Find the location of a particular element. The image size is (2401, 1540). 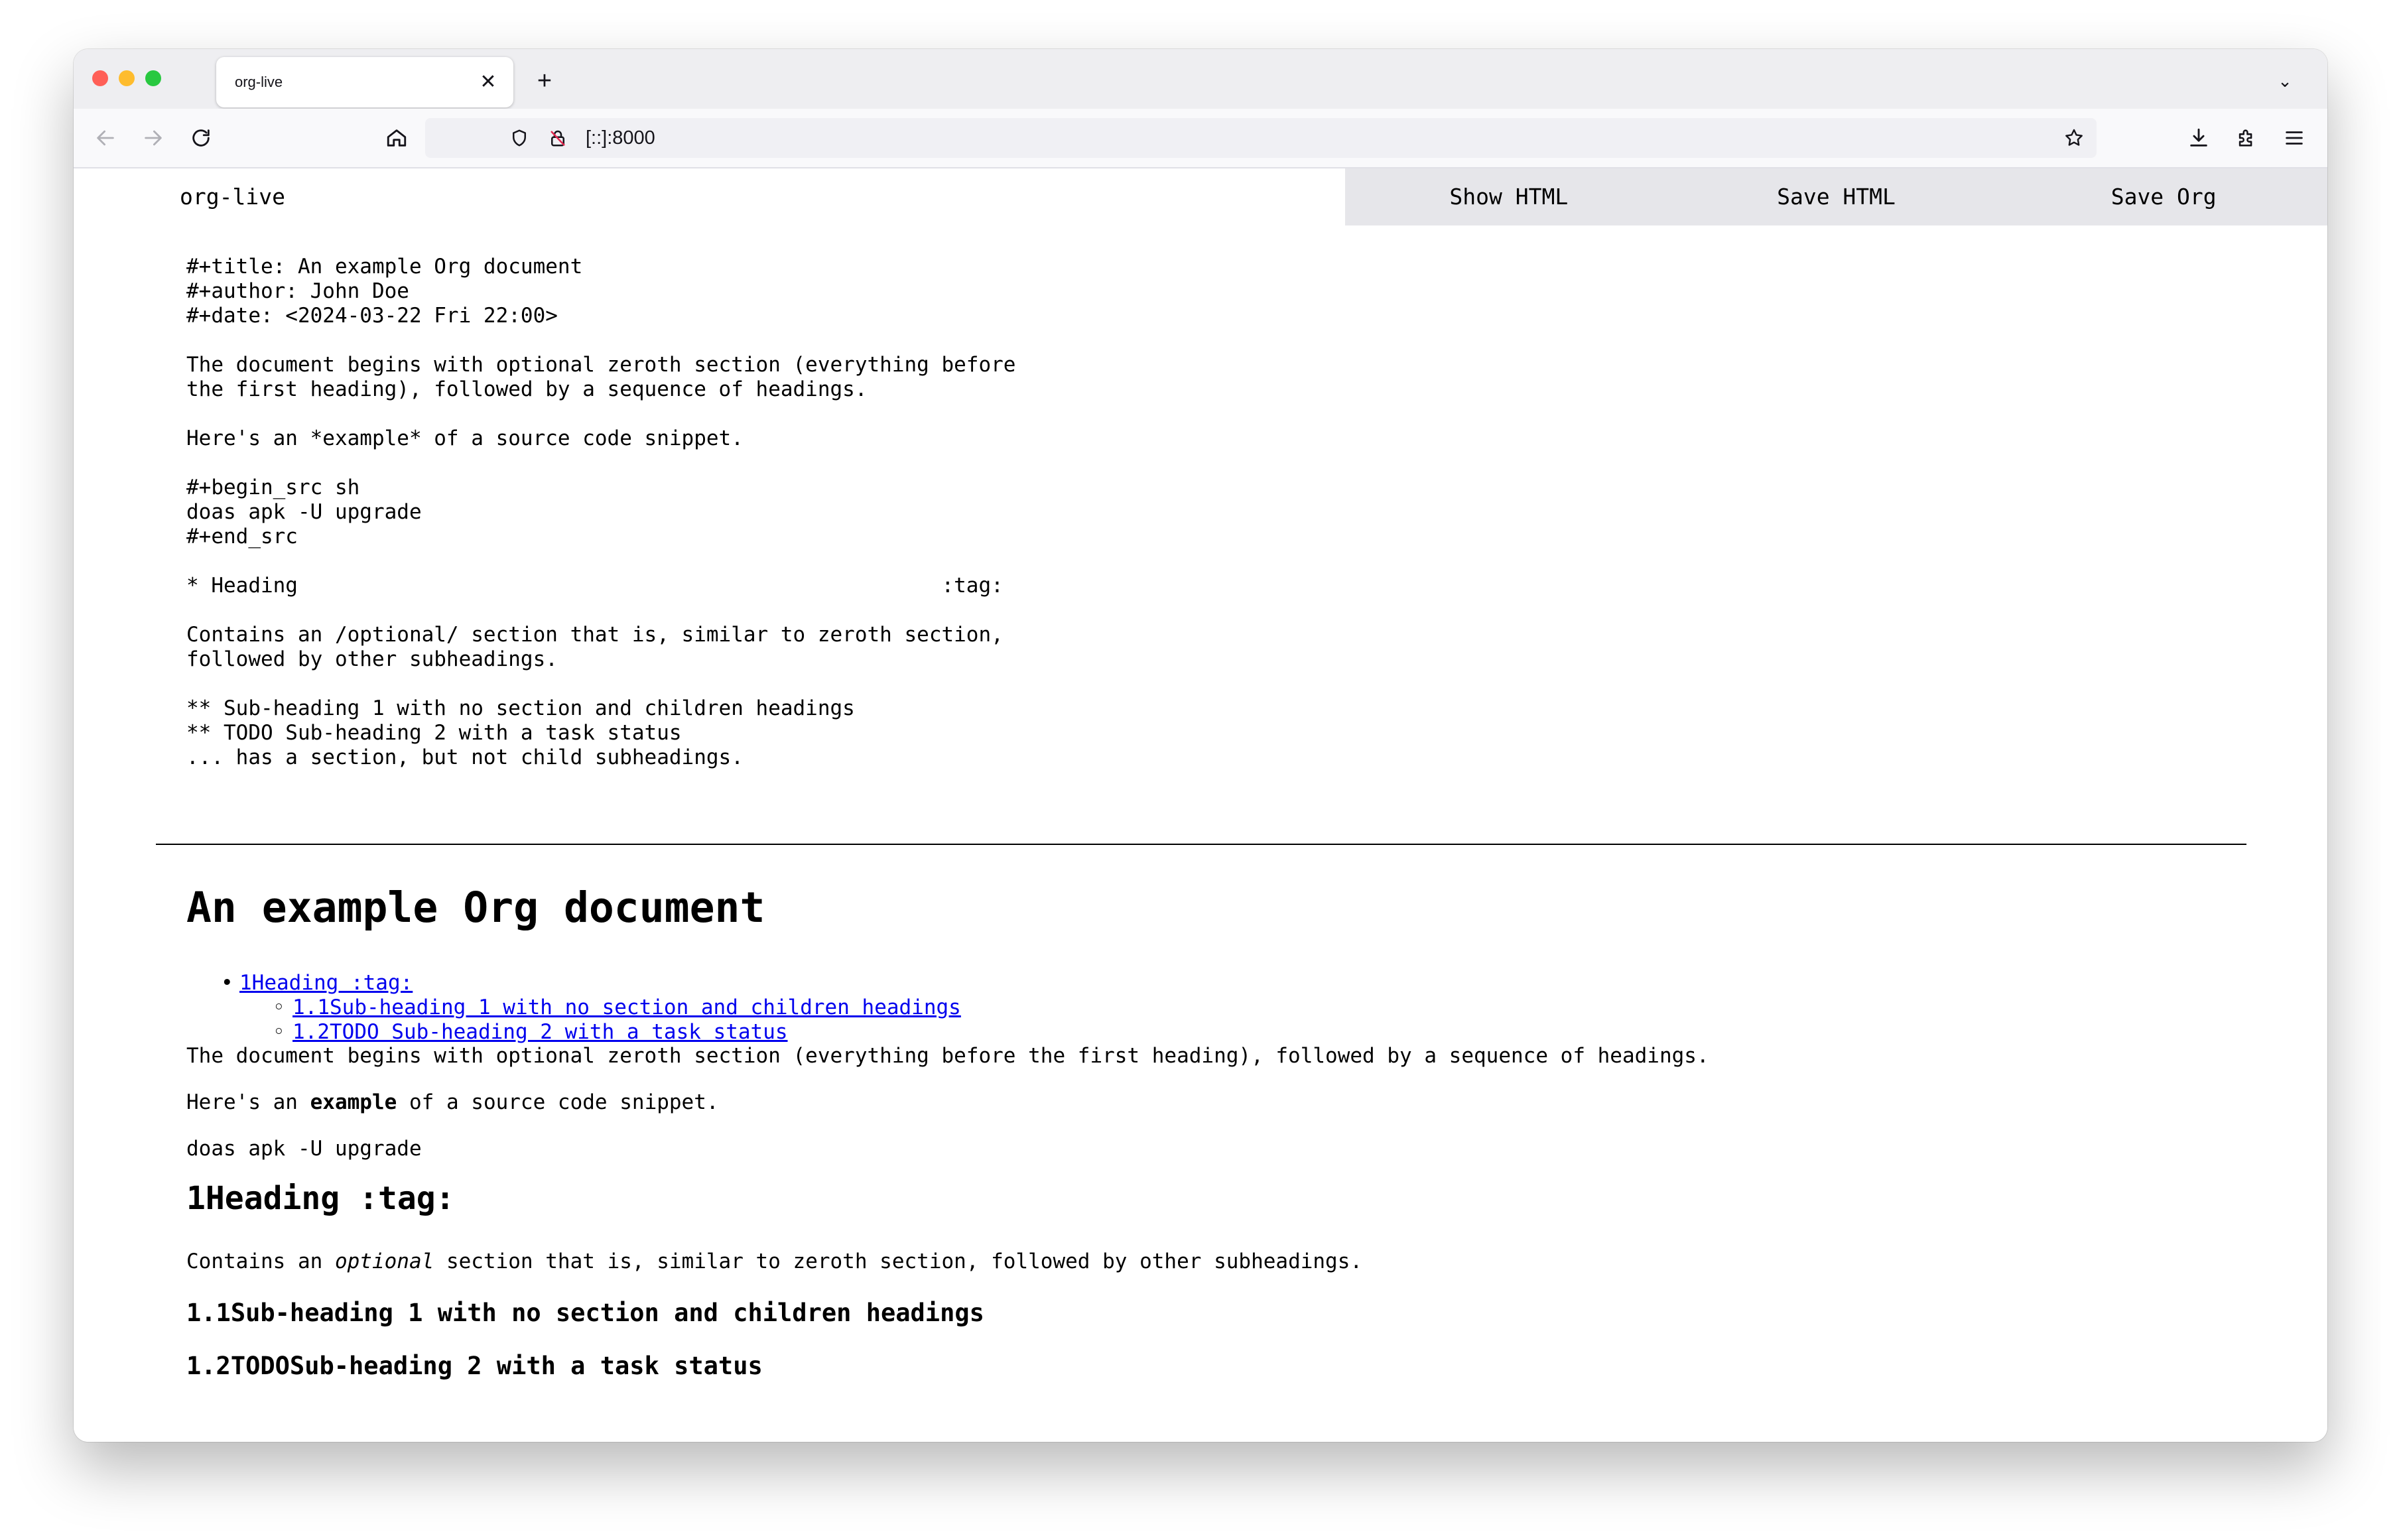

tab-strip: org-live ✕ + ⌄ is located at coordinates (1200, 79).